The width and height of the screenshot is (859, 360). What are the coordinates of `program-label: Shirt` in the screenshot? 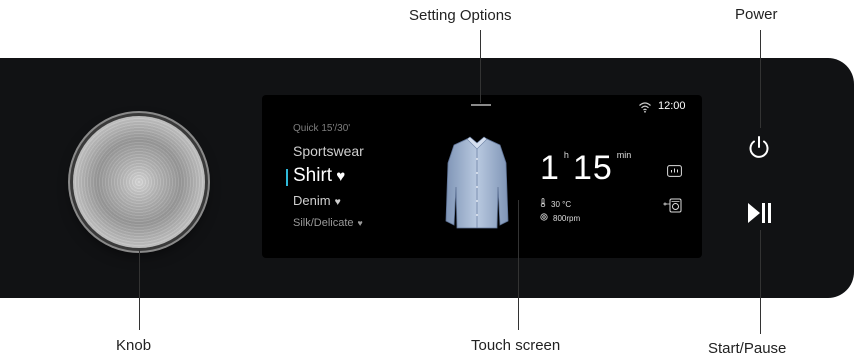 It's located at (313, 175).